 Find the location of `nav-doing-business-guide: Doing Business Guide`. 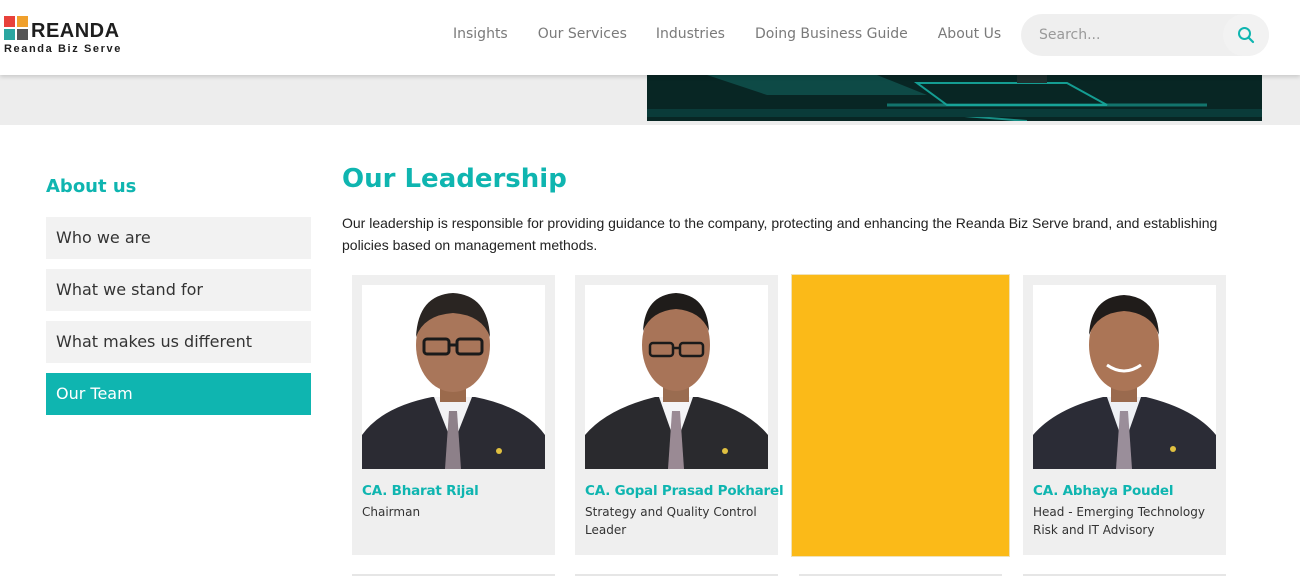

nav-doing-business-guide: Doing Business Guide is located at coordinates (831, 34).